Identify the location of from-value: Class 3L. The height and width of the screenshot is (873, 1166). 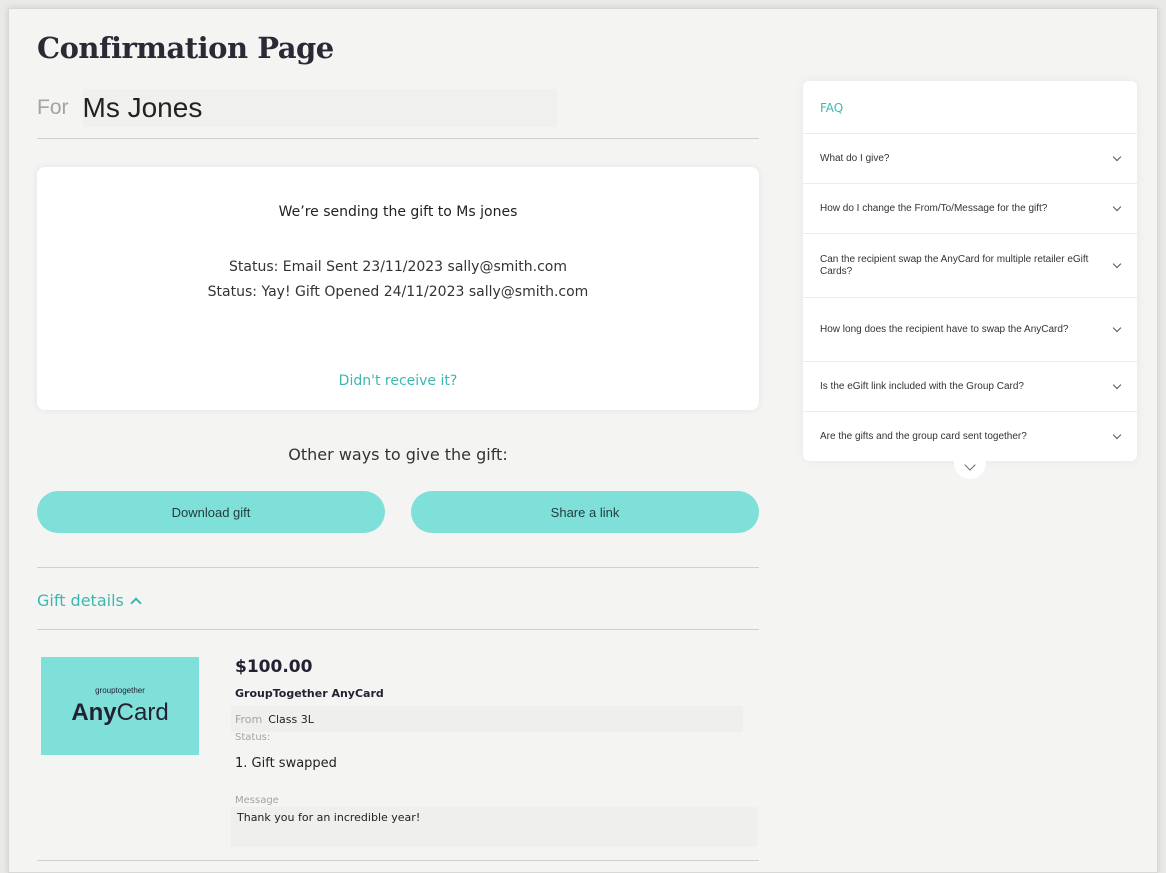
(291, 719).